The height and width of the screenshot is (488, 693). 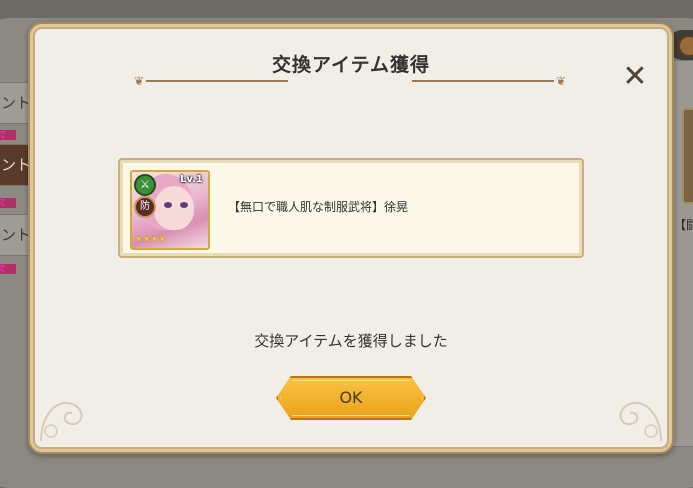 I want to click on sword-icon: ⚔, so click(x=145, y=185).